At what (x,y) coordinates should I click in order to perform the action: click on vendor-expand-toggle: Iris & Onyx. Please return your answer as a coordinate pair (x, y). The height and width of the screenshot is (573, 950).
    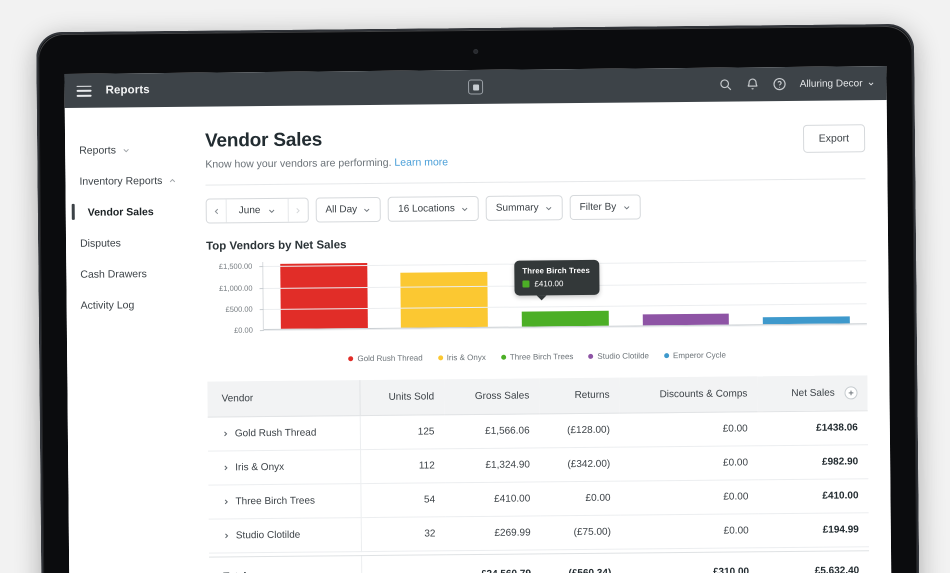
    Looking at the image, I should click on (286, 467).